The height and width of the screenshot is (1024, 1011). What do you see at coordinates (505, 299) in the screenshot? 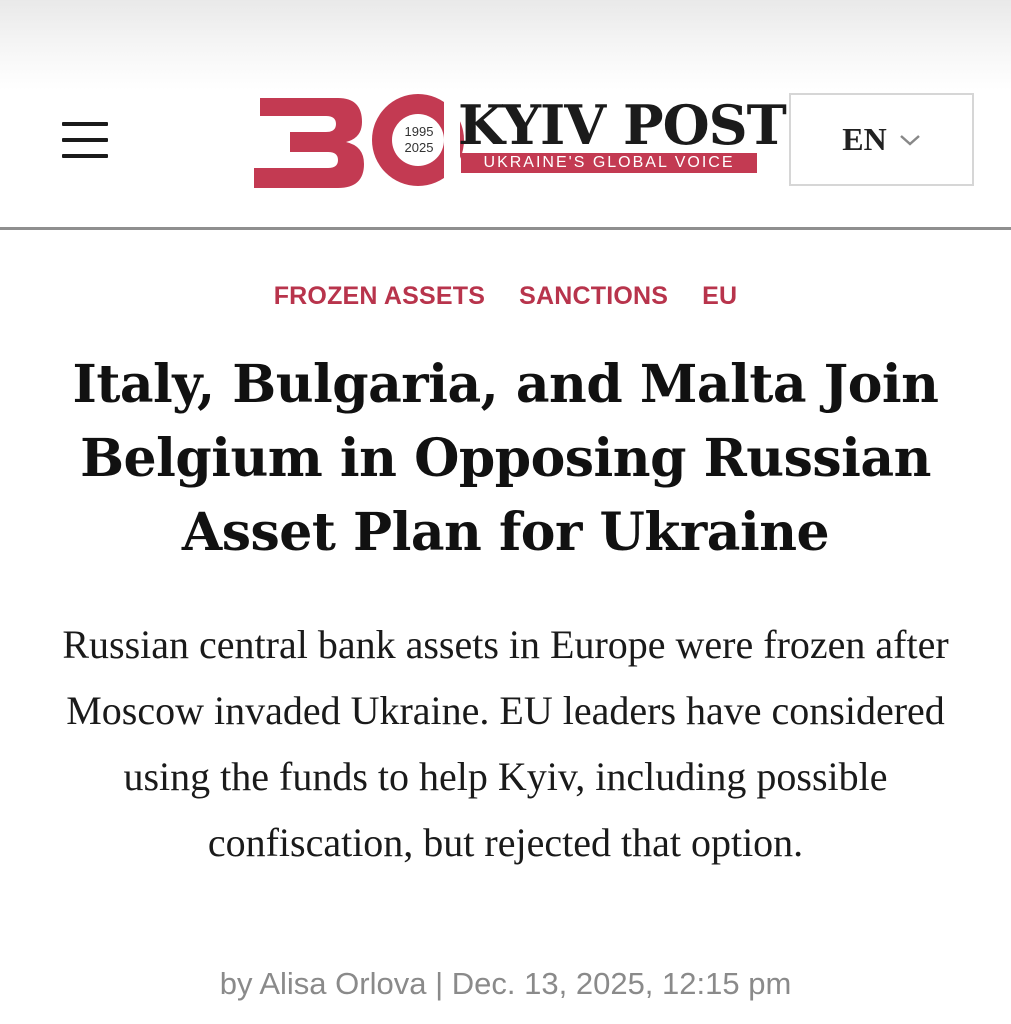
I see `article-tags: FROZEN ASSETS SANCTIONS EU` at bounding box center [505, 299].